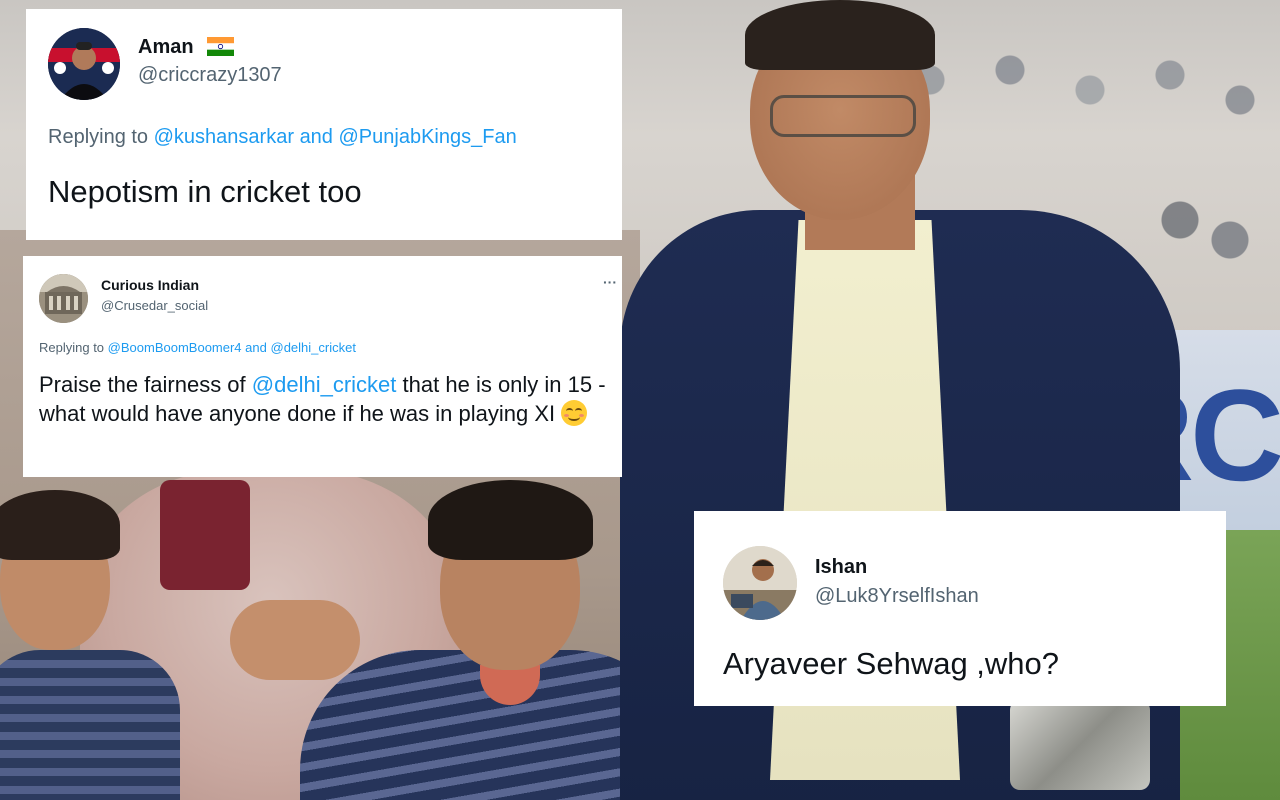  I want to click on tweet-text-part: Praise the fairness of, so click(142, 384).